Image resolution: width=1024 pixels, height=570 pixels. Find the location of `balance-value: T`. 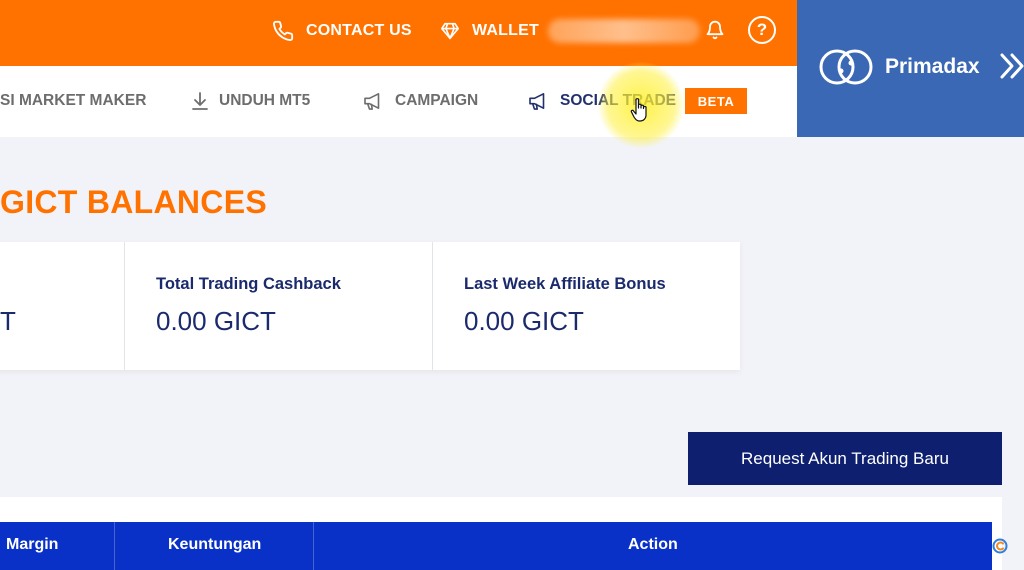

balance-value: T is located at coordinates (8, 321).